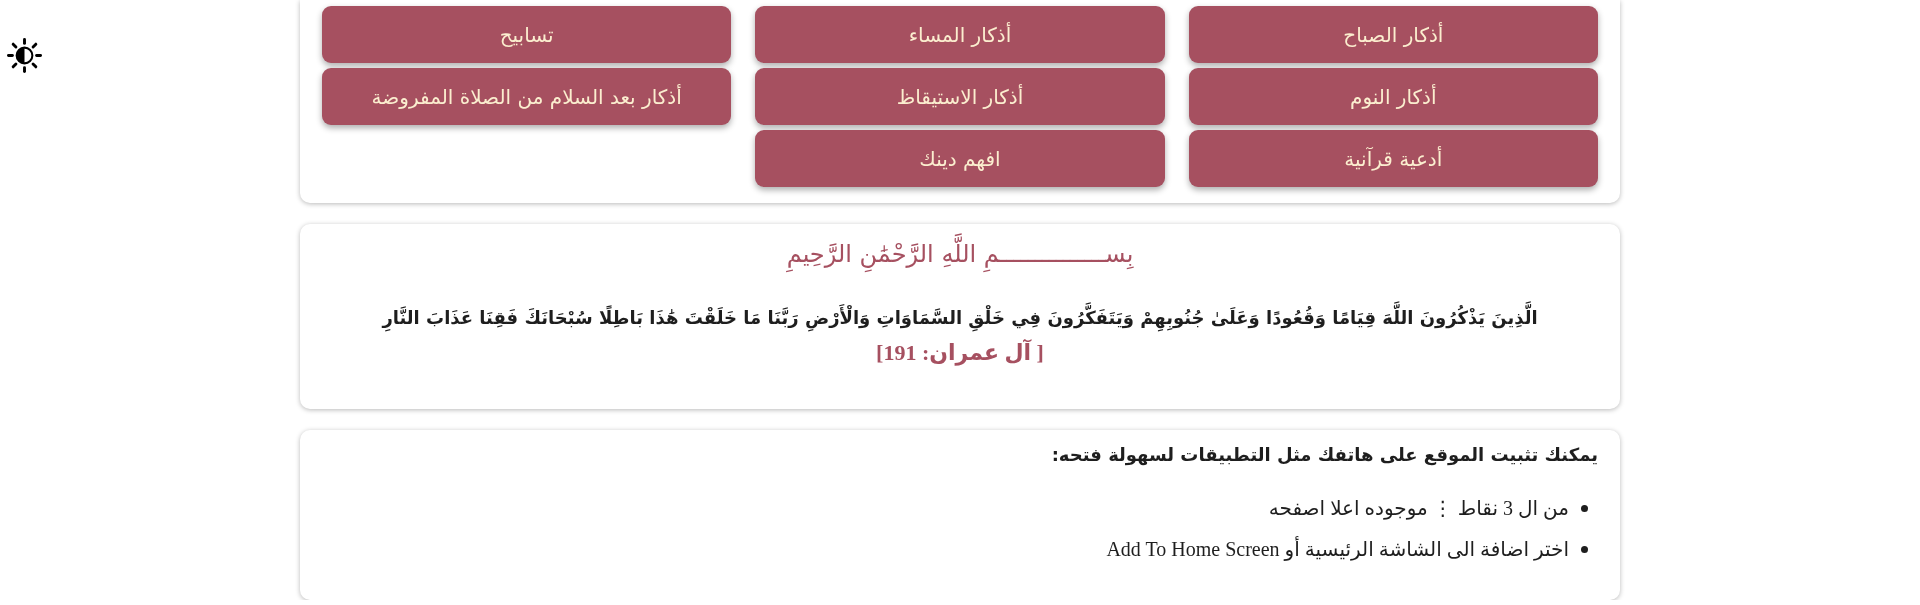  What do you see at coordinates (1337, 549) in the screenshot?
I see `step-text: اختر اضافة الى الشاشة الرئيسية أو Add To Home Screen` at bounding box center [1337, 549].